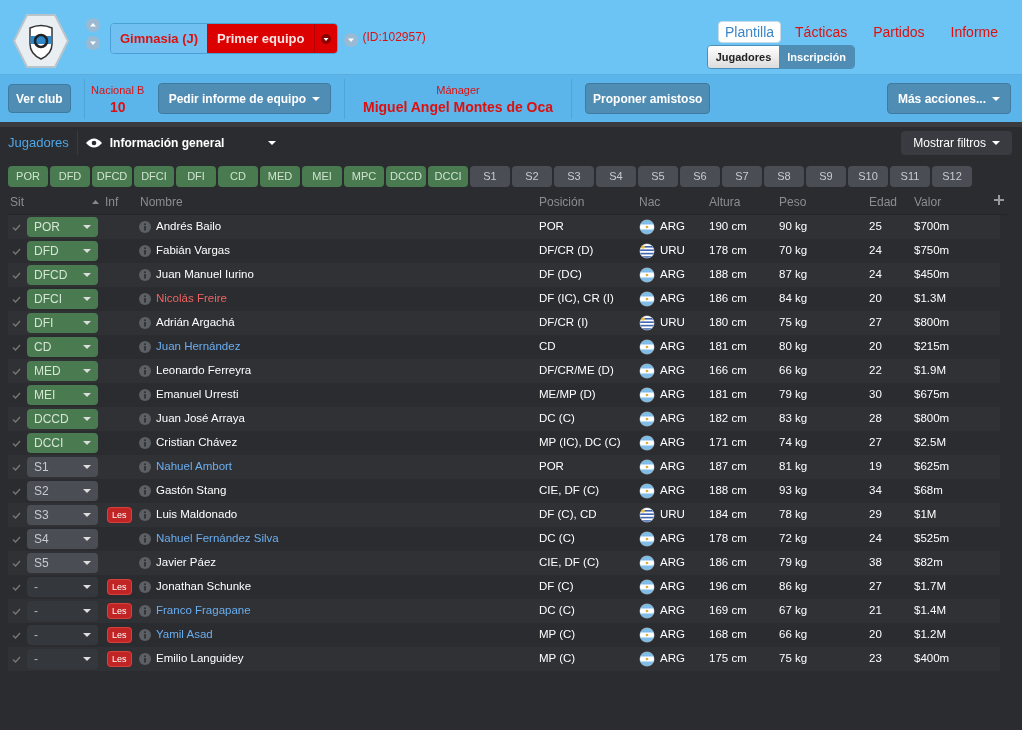  What do you see at coordinates (62, 443) in the screenshot?
I see `slot-dropdown: DCCI` at bounding box center [62, 443].